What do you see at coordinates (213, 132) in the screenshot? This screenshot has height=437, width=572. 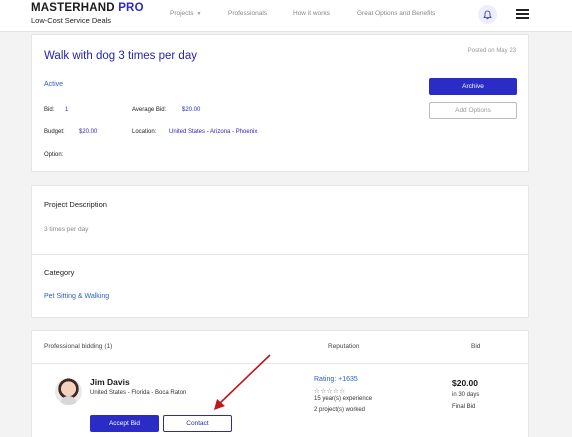 I see `location-value: United States - Arizona - Phoenix` at bounding box center [213, 132].